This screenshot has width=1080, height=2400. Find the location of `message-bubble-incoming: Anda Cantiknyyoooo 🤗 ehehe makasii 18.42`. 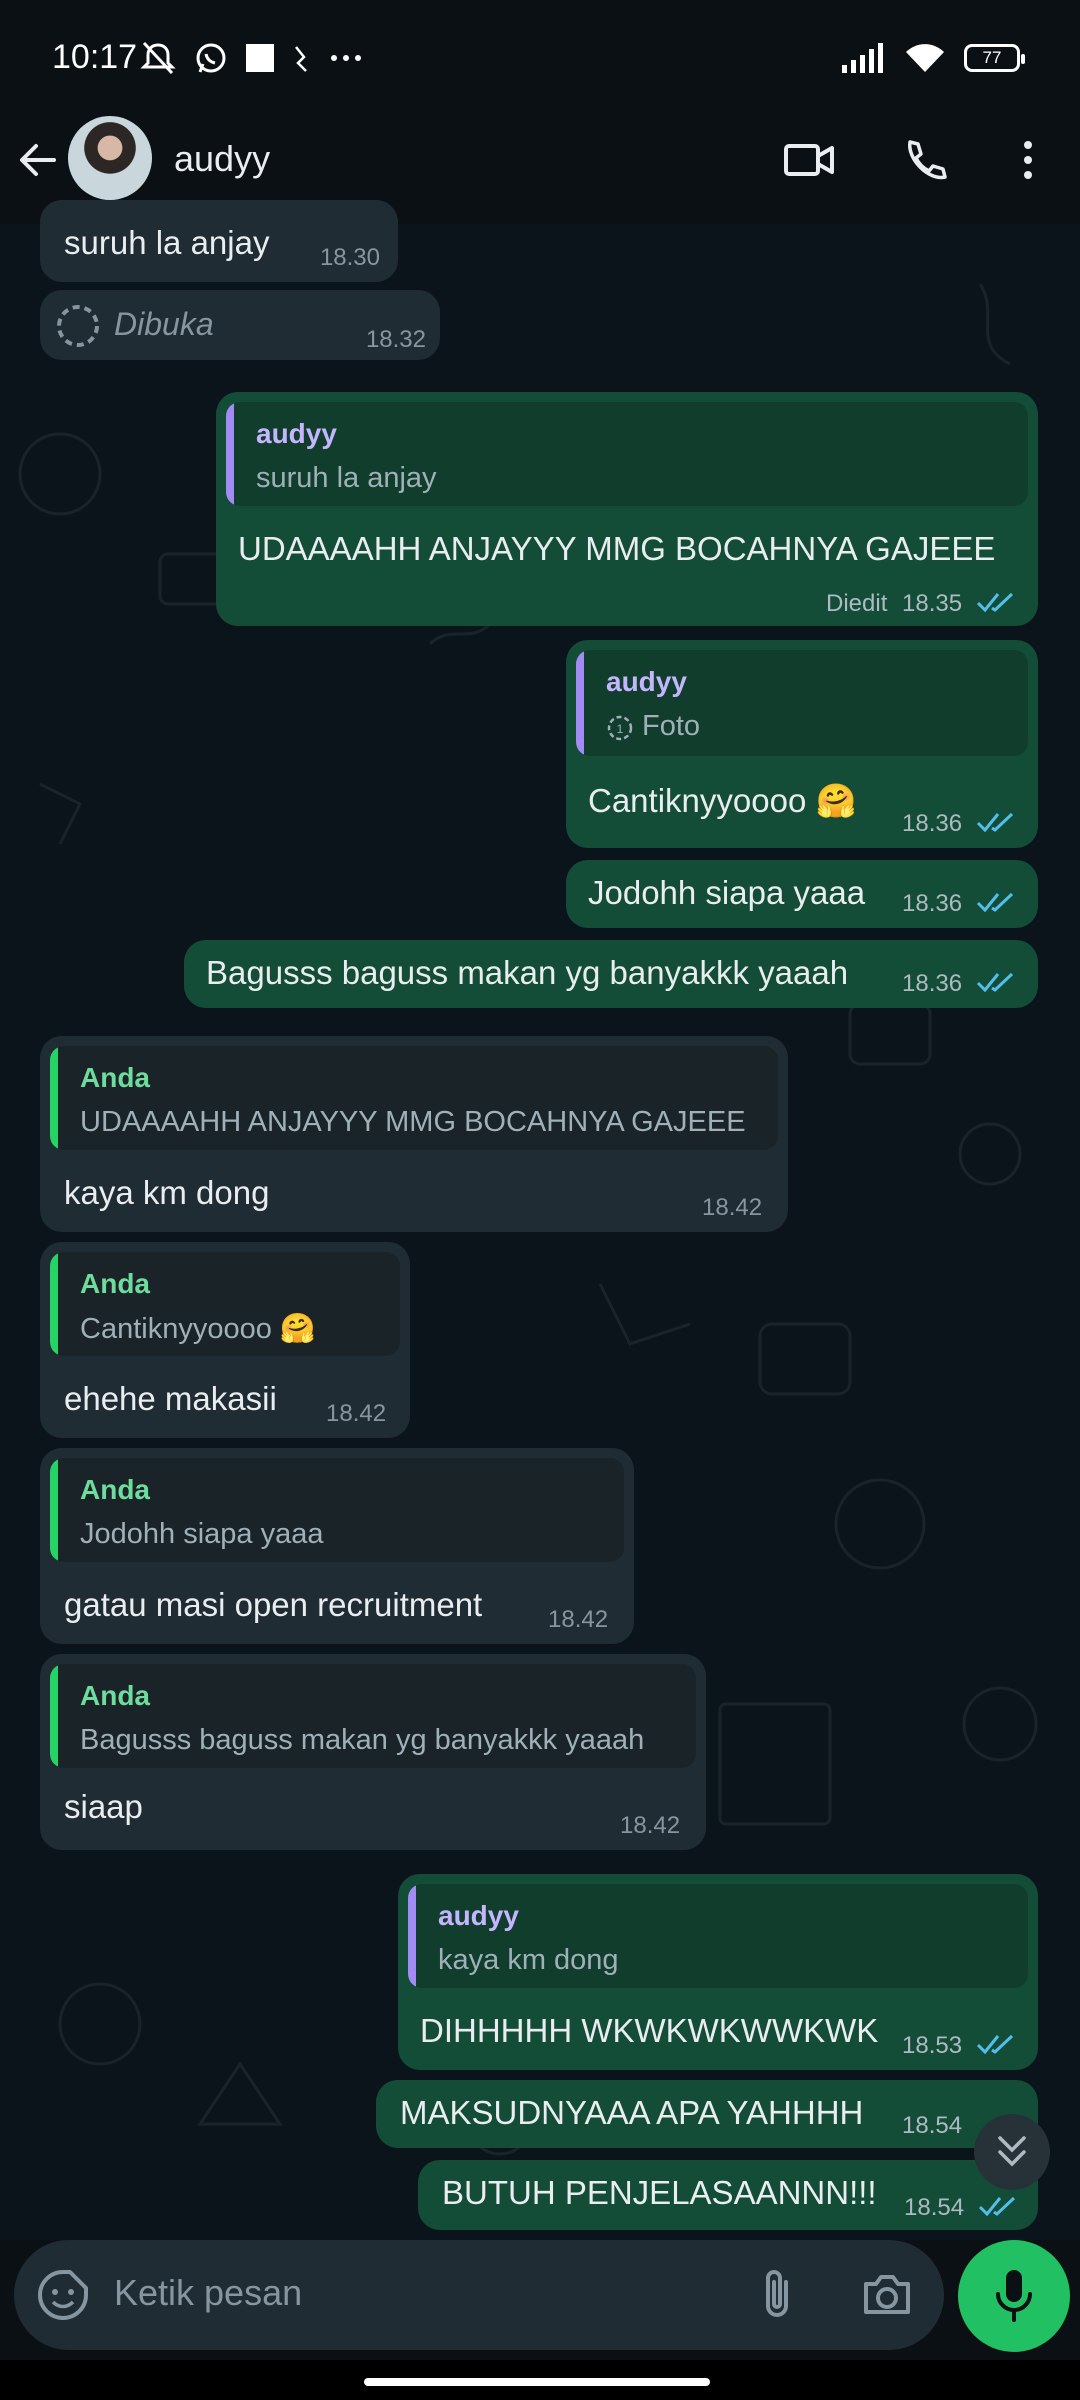

message-bubble-incoming: Anda Cantiknyyoooo 🤗 ehehe makasii 18.42 is located at coordinates (225, 1340).